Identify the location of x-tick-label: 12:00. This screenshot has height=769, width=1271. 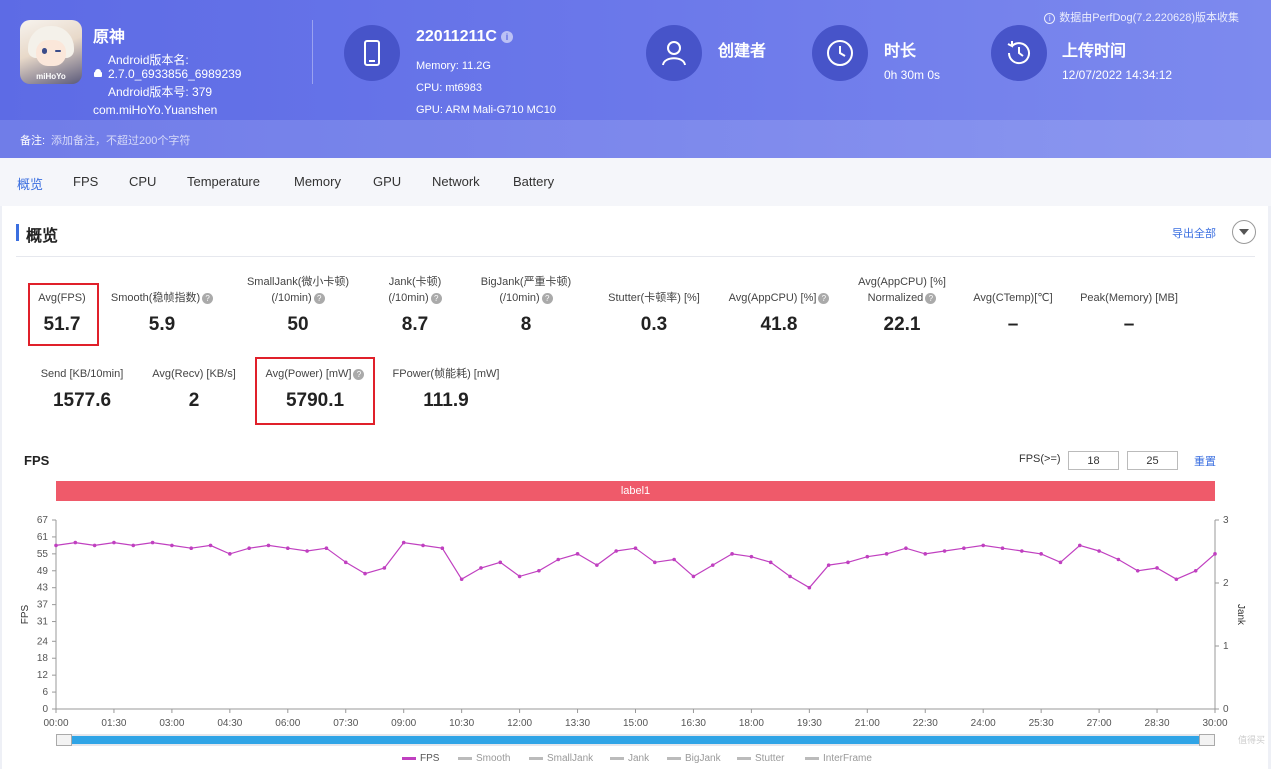
(519, 723).